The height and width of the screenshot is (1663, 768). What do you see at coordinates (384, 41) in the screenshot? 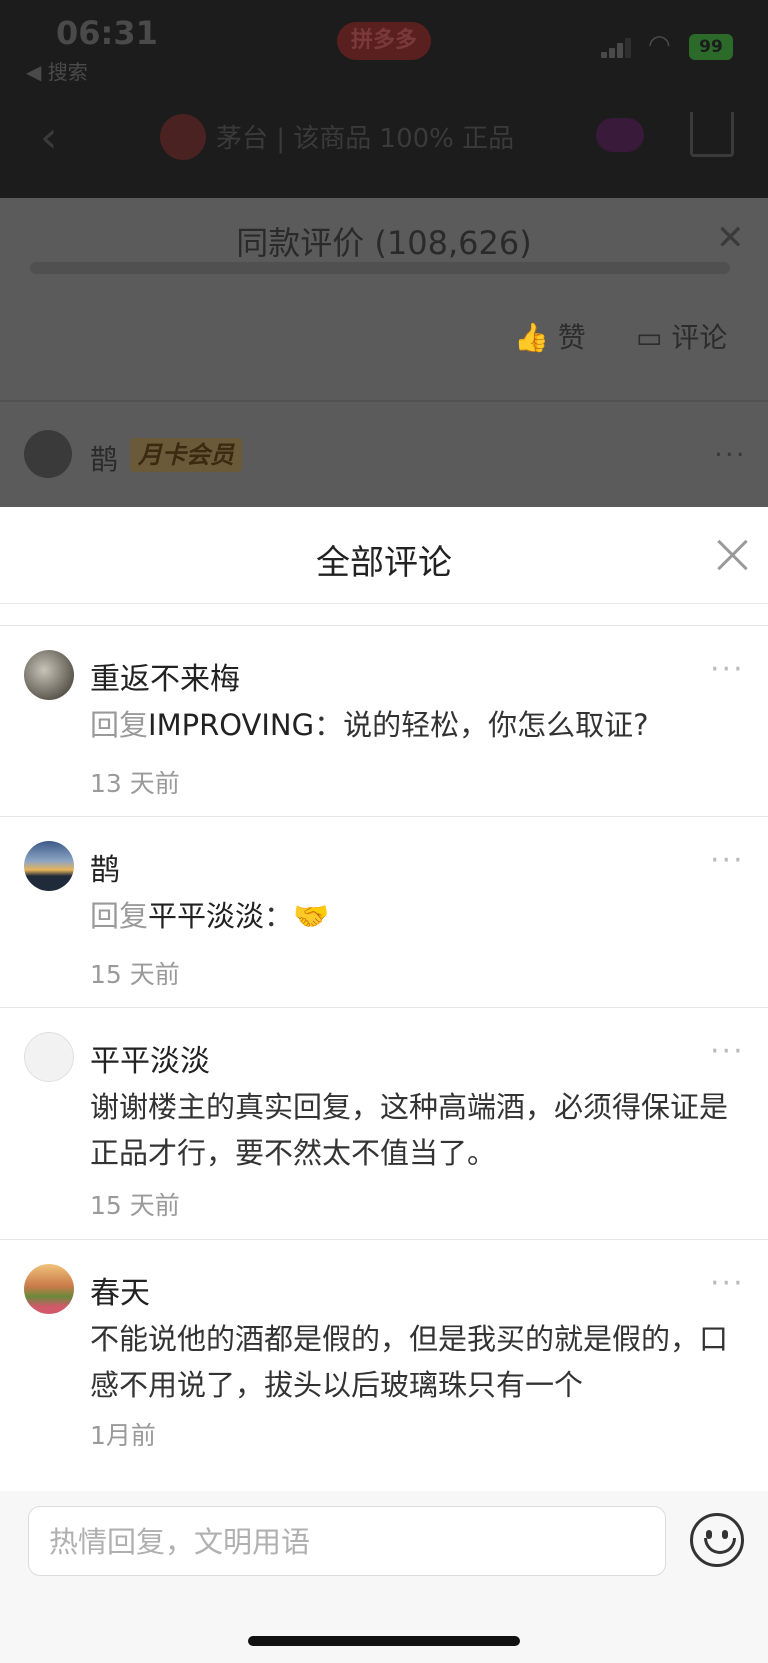
I see `app-name-pill: 拼多多` at bounding box center [384, 41].